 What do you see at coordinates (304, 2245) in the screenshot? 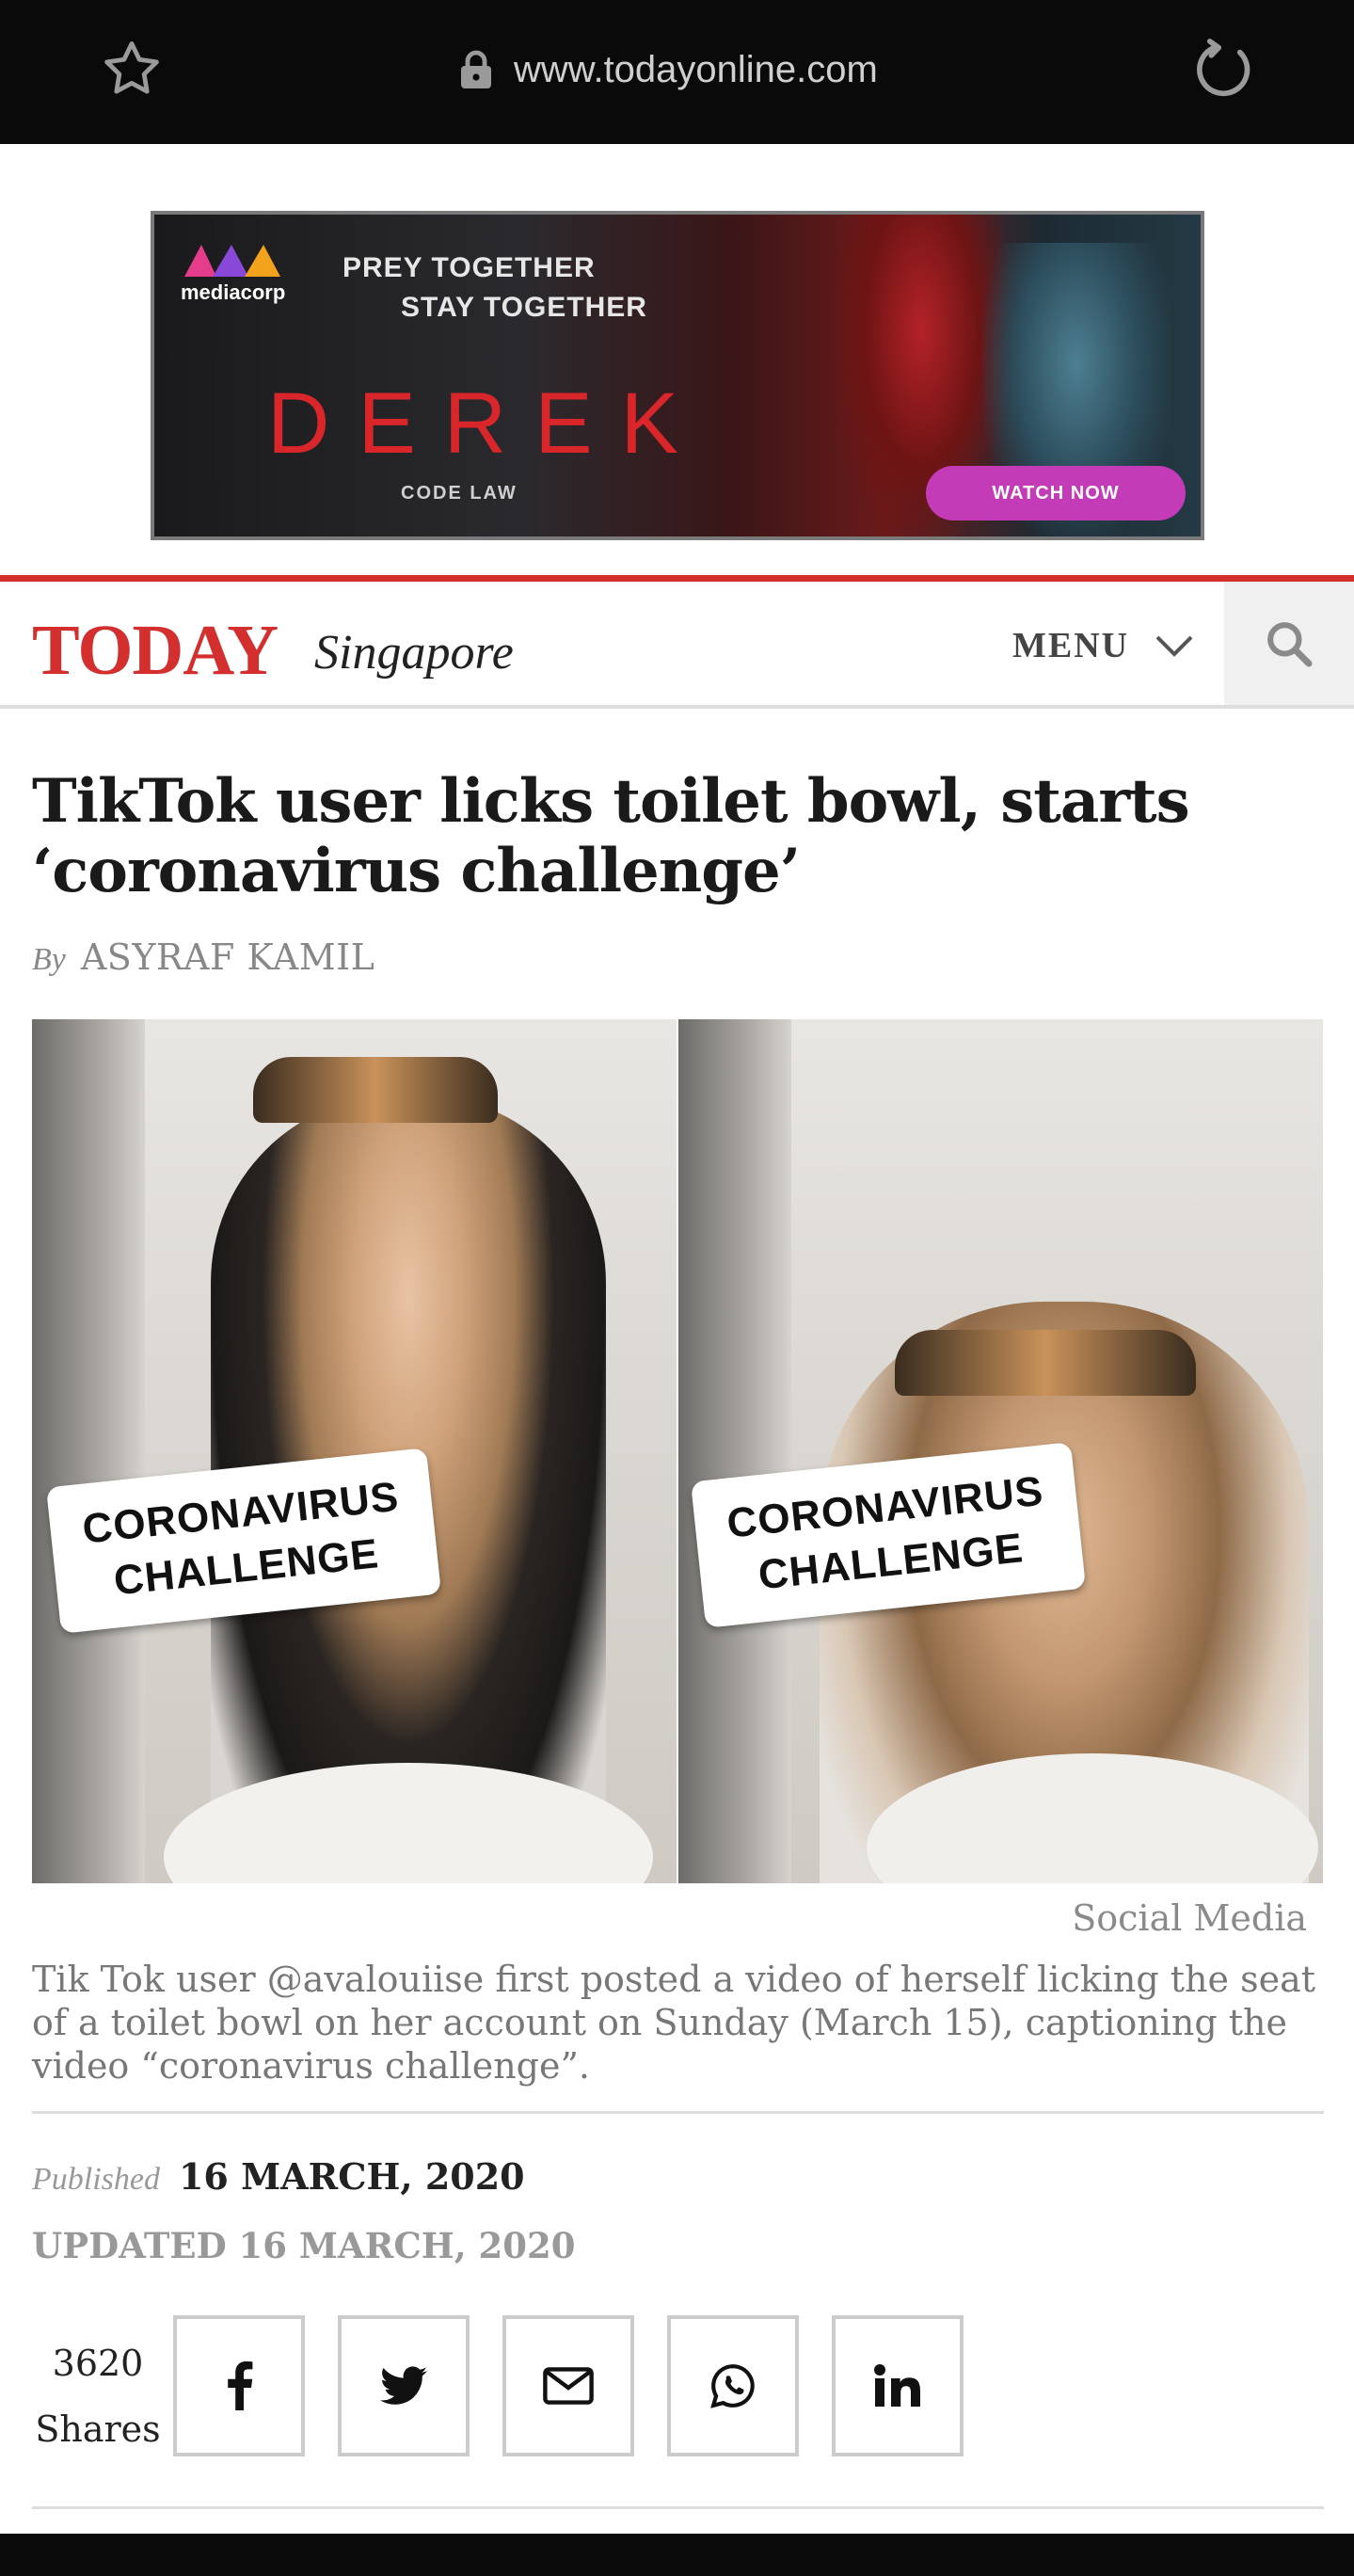
I see `updated-date: UPDATED 16 MARCH, 2020` at bounding box center [304, 2245].